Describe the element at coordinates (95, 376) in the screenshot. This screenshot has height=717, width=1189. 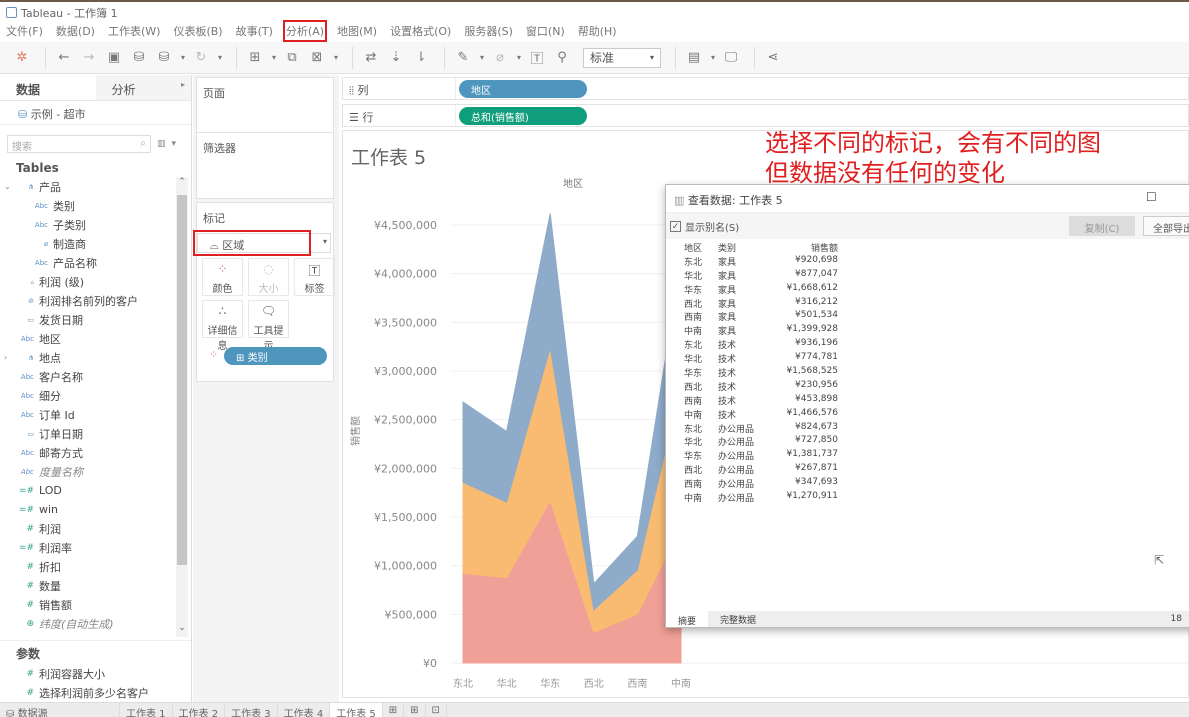
I see `field-item: Abc 客户名称` at that location.